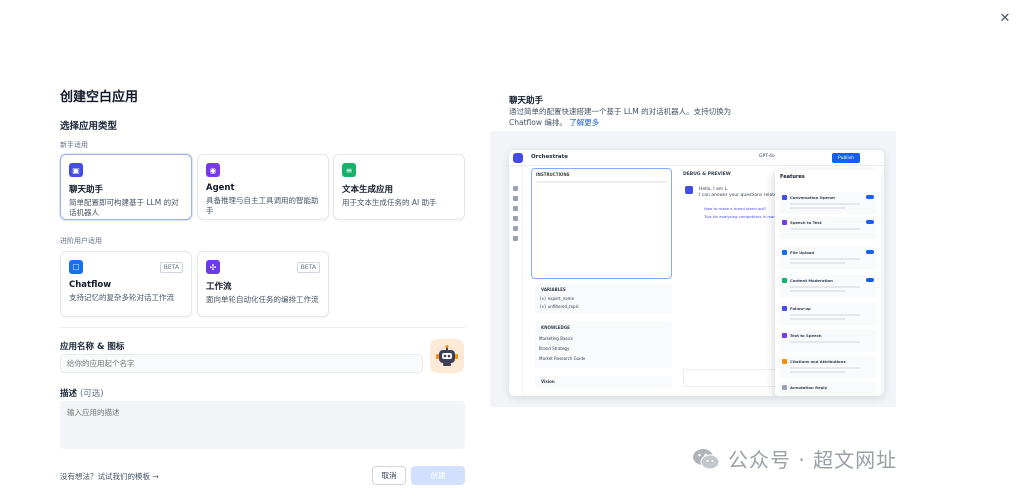  I want to click on card-title: Agent, so click(220, 188).